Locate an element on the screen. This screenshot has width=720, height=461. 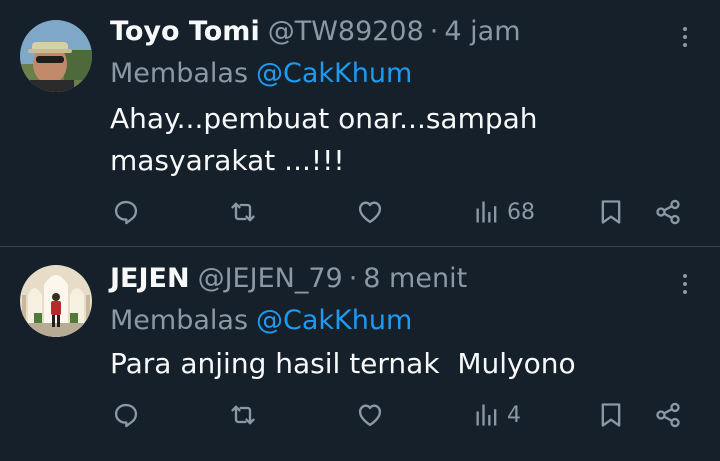
timestamp: 8 menit is located at coordinates (415, 278).